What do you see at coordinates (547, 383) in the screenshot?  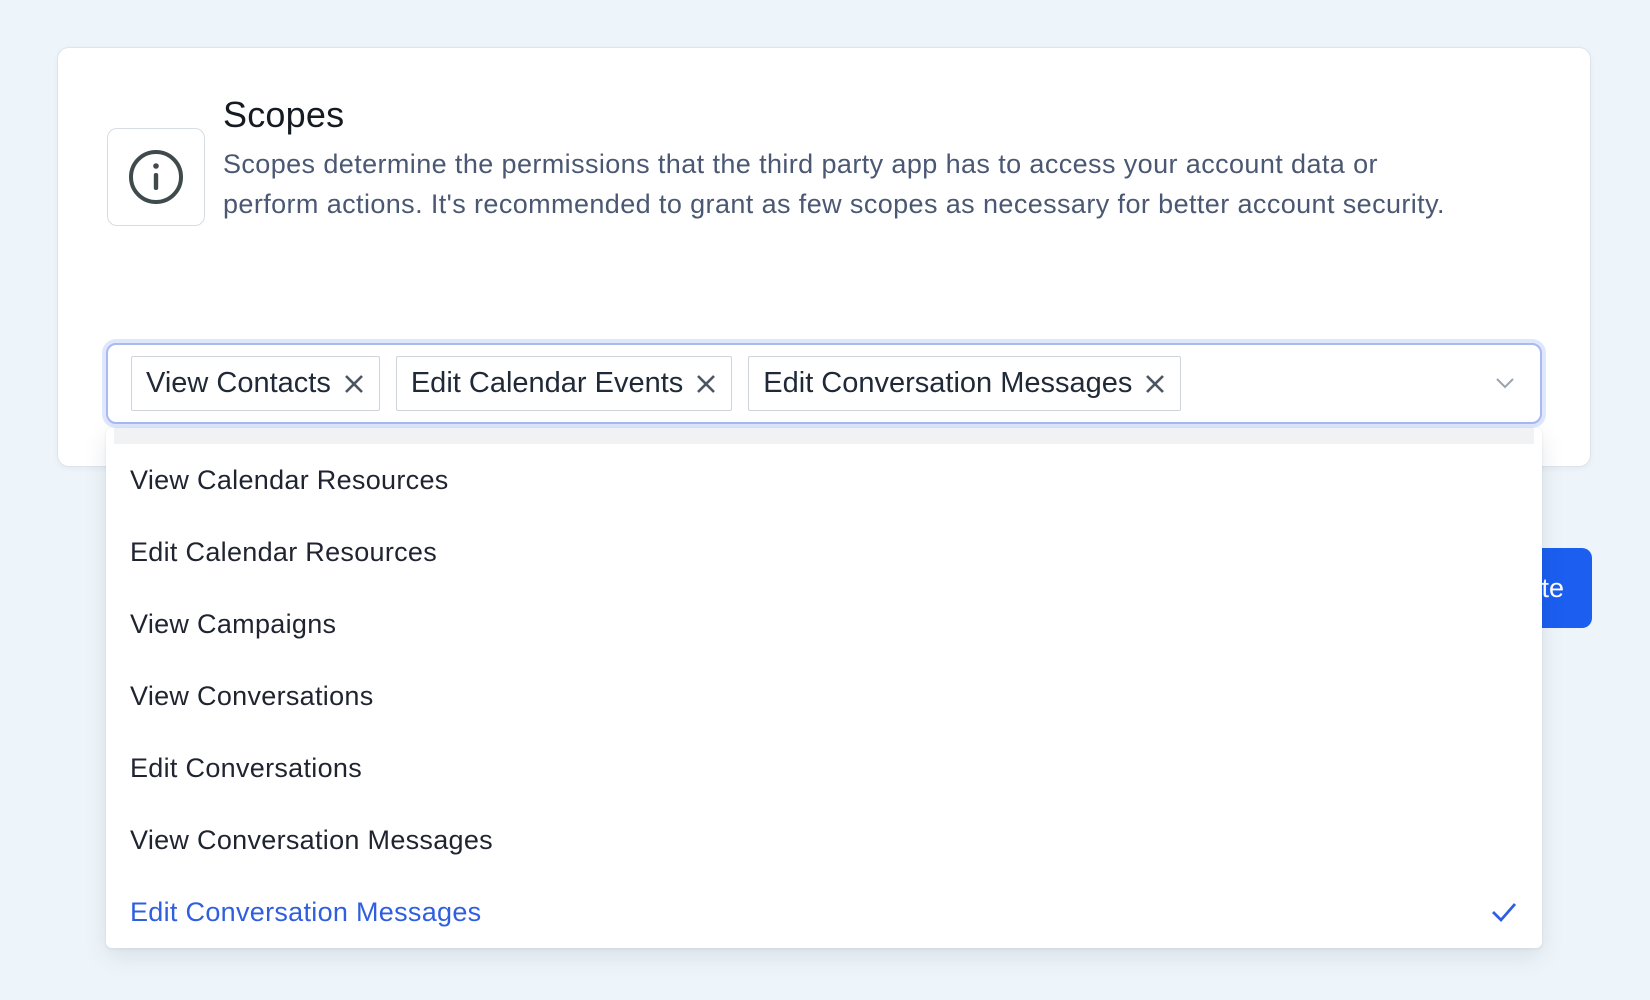 I see `selected-tag-label: Edit Calendar Events` at bounding box center [547, 383].